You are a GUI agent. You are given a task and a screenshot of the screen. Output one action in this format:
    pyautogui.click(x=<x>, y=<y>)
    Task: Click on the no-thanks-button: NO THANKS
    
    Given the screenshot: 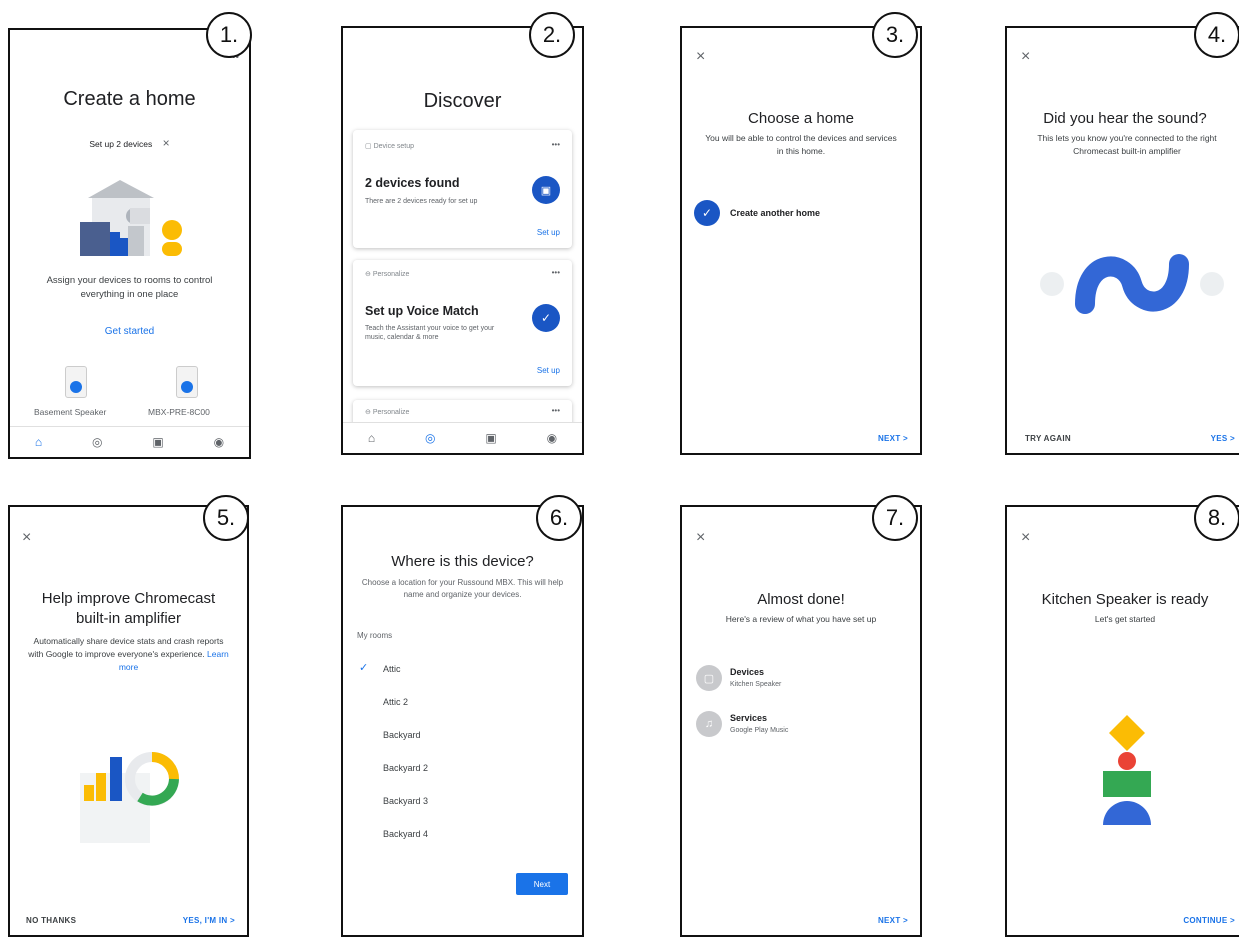 What is the action you would take?
    pyautogui.click(x=51, y=920)
    